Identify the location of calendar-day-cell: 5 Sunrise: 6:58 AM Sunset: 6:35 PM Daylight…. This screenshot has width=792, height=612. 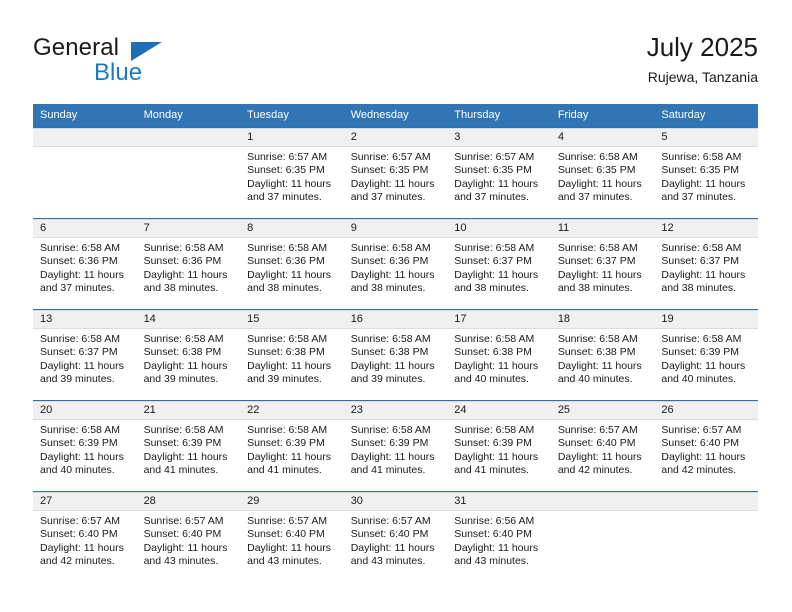
(706, 173).